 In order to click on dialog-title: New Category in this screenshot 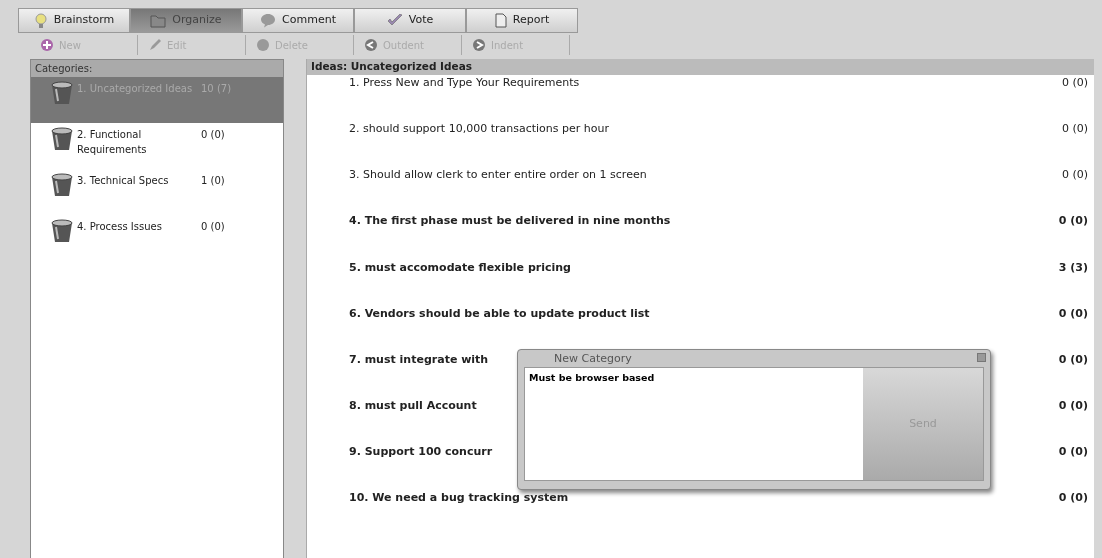, I will do `click(593, 358)`.